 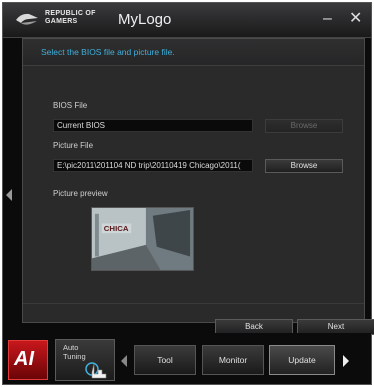 I want to click on picture-file-label: Picture File, so click(x=73, y=145).